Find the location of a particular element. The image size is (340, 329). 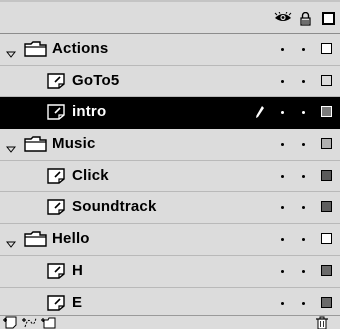

folder-row-music: Music is located at coordinates (170, 145).